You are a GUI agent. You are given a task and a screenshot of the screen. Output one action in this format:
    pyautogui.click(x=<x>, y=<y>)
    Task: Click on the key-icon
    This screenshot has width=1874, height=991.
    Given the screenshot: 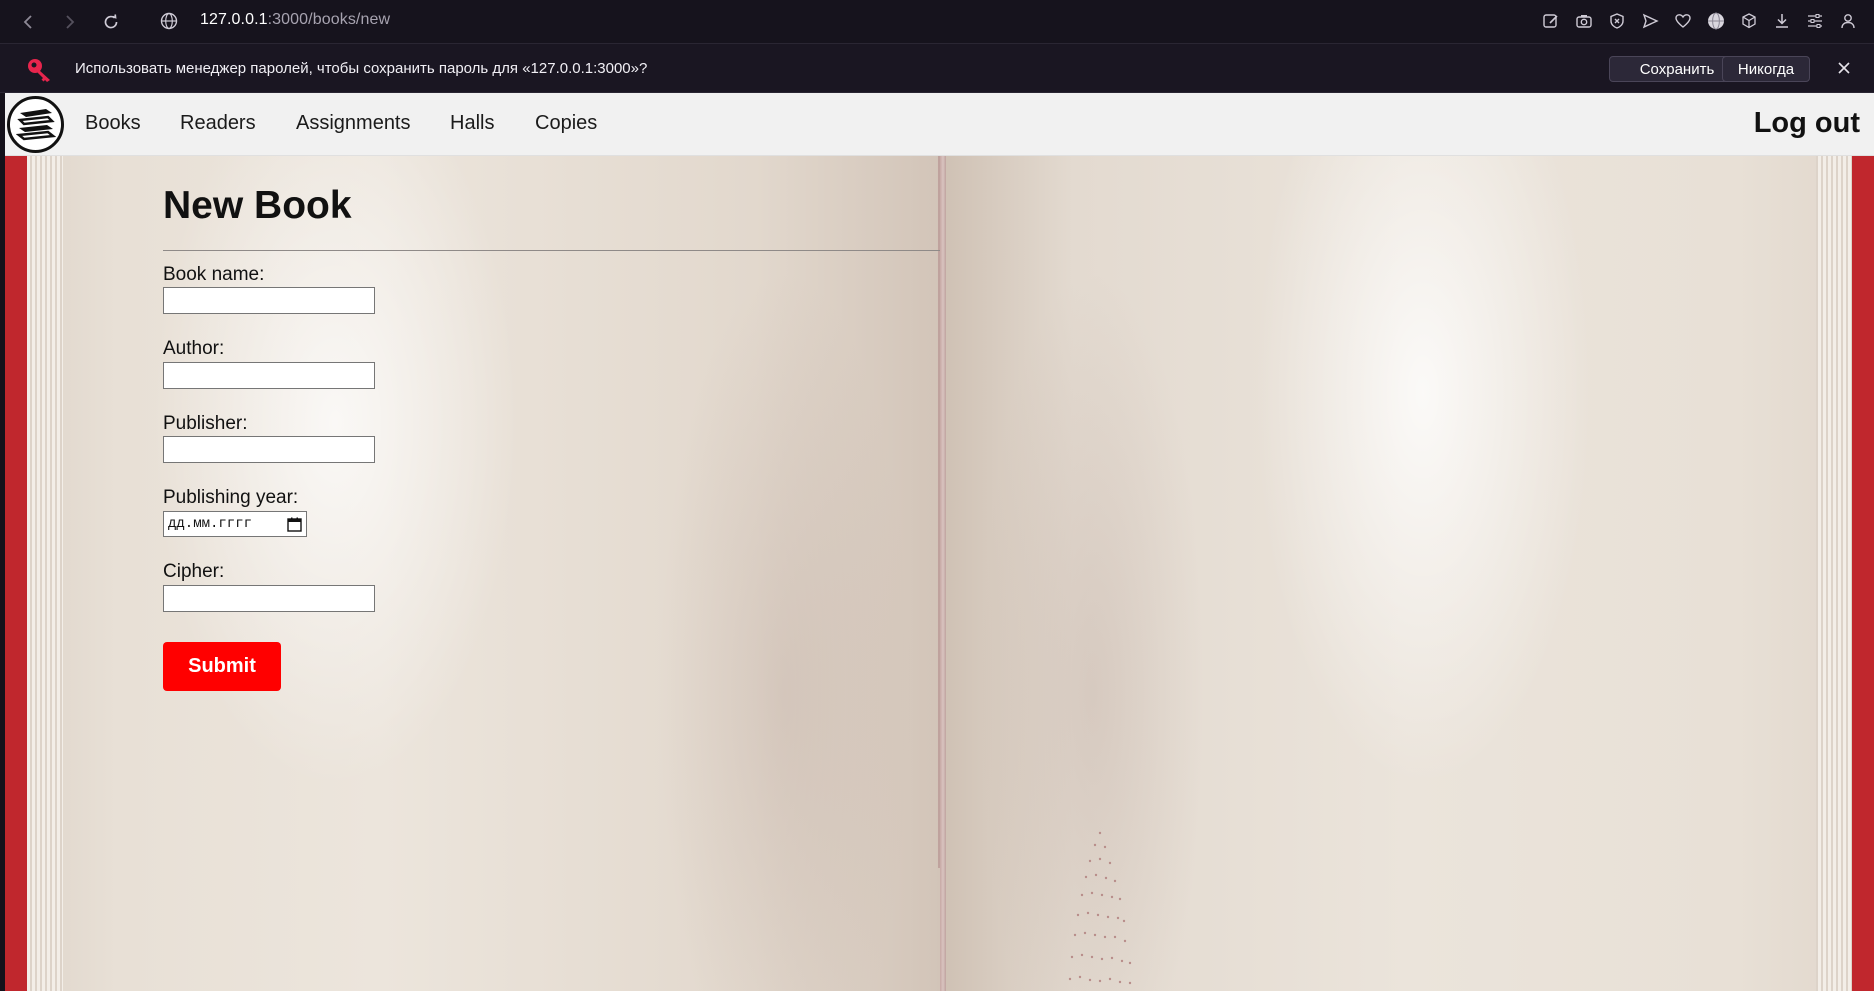 What is the action you would take?
    pyautogui.click(x=39, y=70)
    